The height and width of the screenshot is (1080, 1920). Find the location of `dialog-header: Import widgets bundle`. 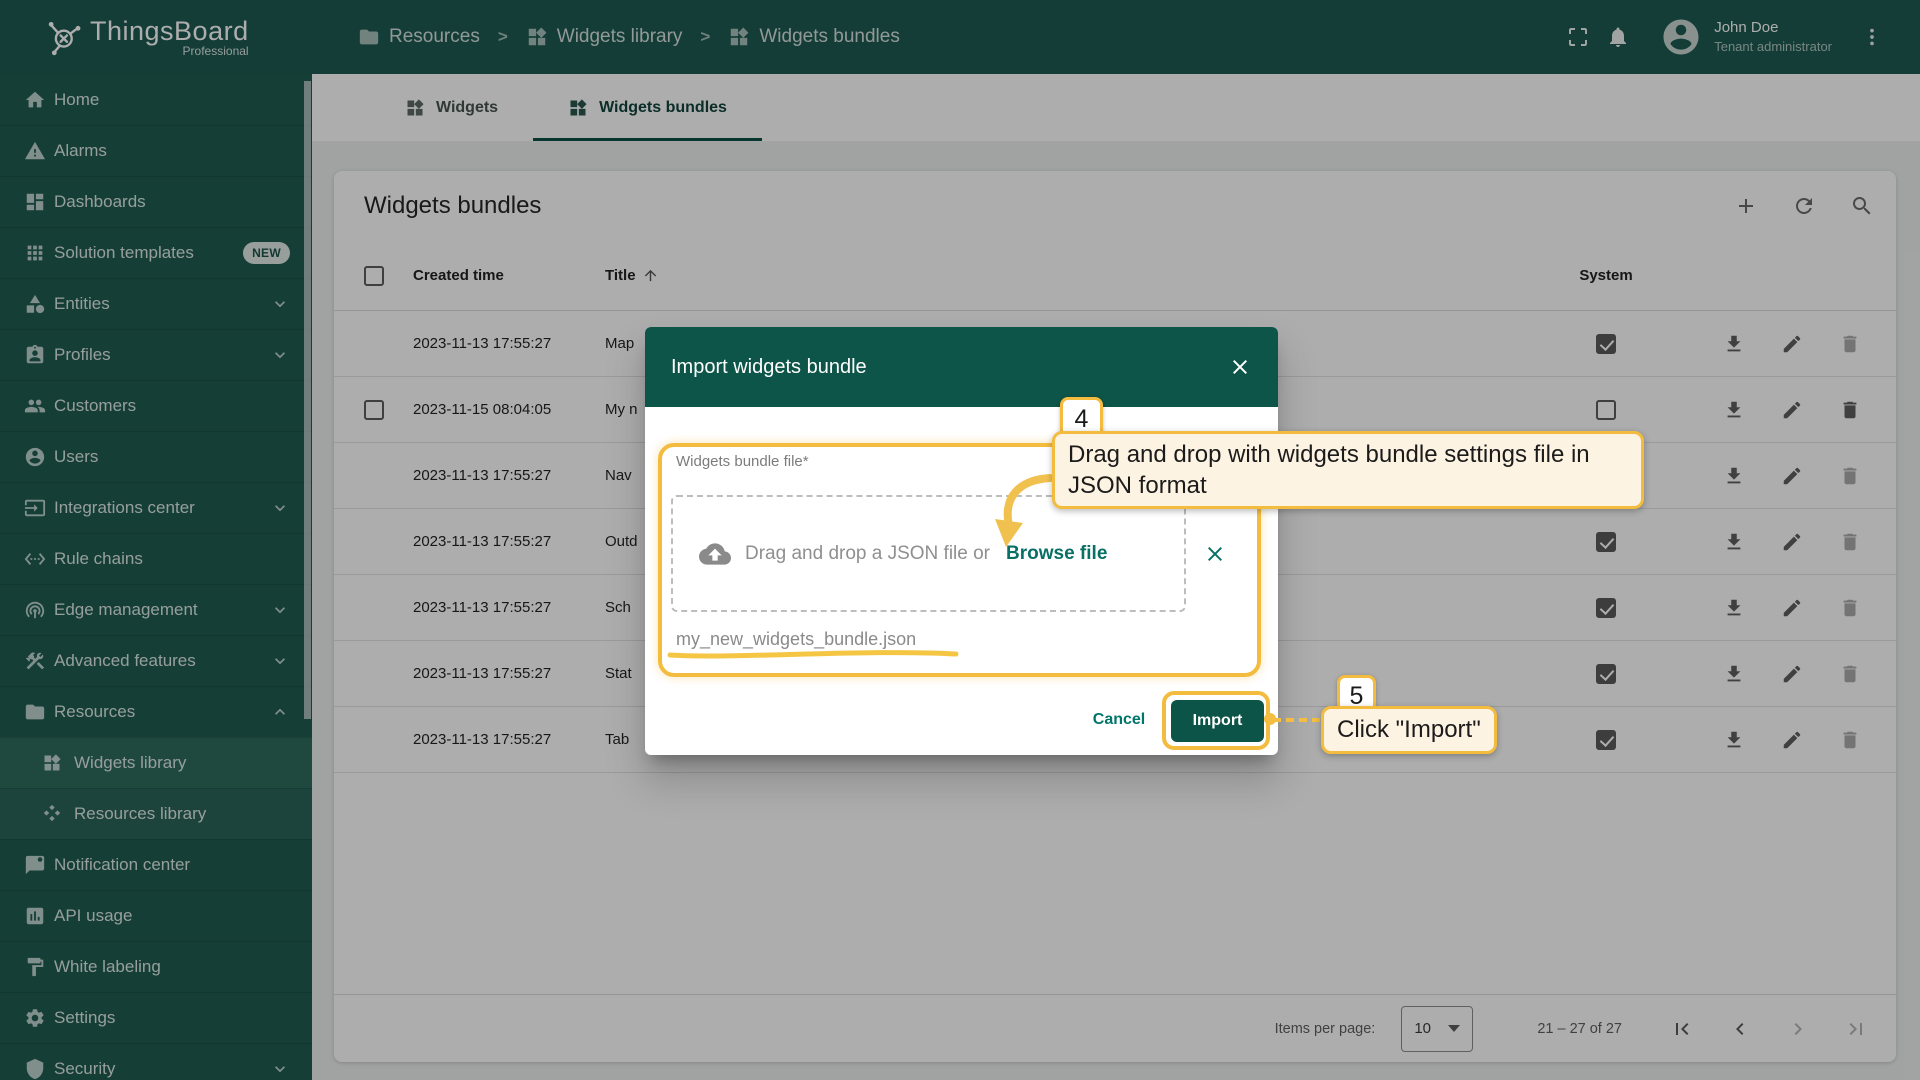

dialog-header: Import widgets bundle is located at coordinates (961, 367).